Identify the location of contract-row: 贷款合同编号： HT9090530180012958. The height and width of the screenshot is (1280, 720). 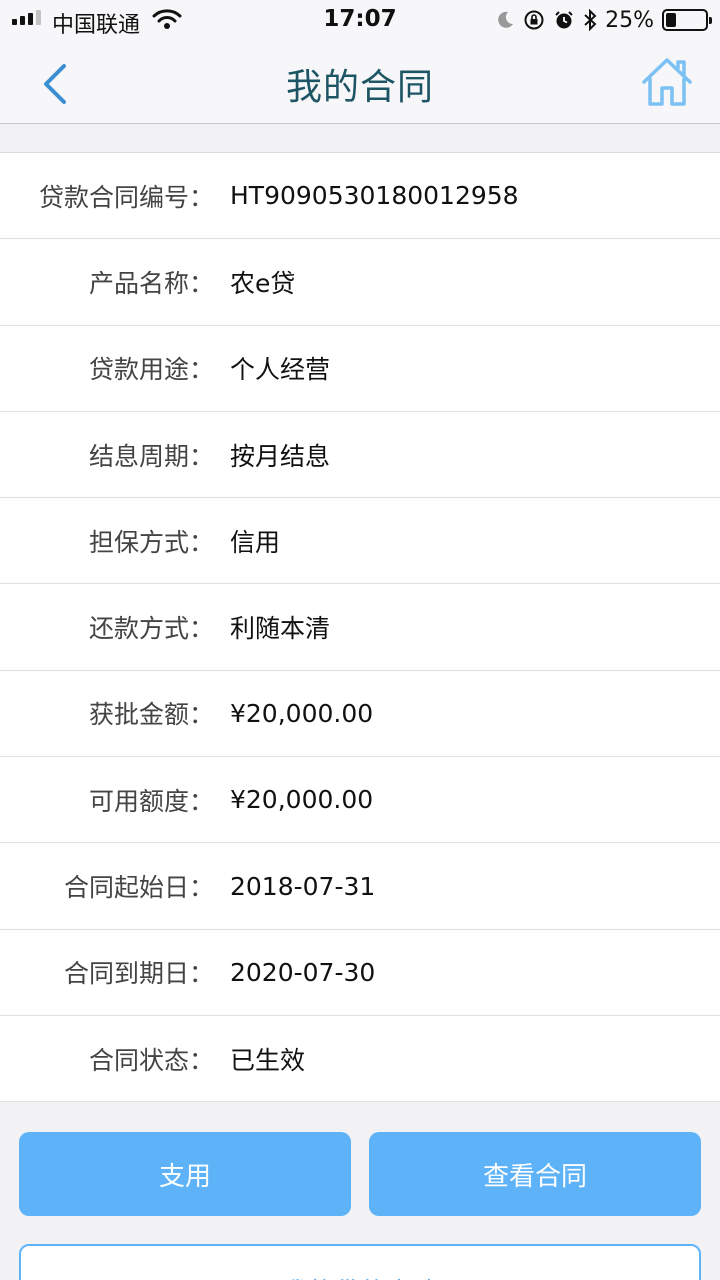
(360, 196).